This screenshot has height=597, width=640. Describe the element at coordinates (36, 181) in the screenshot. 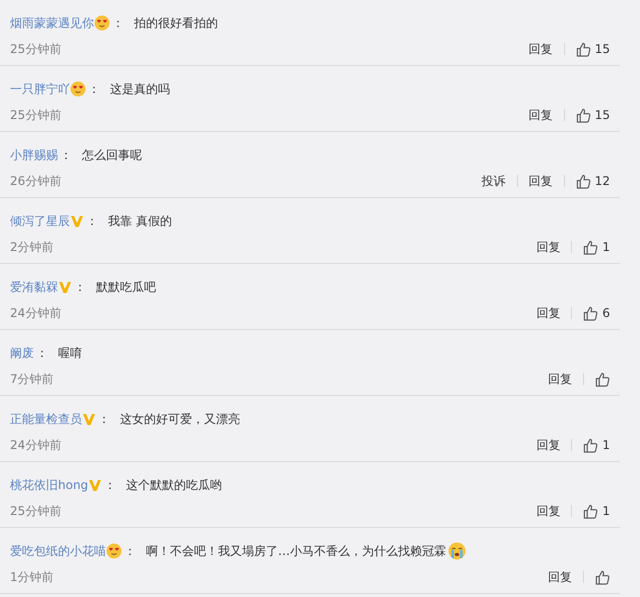

I see `comment-time: 26分钟前` at that location.